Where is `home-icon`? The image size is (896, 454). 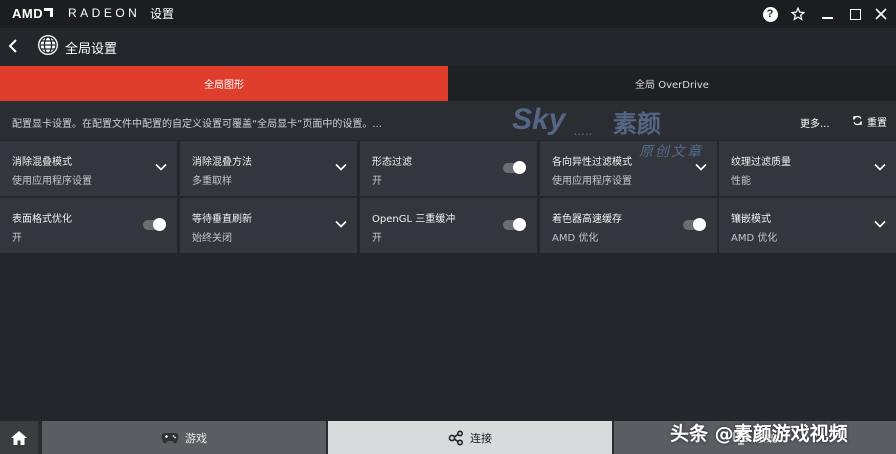
home-icon is located at coordinates (19, 437).